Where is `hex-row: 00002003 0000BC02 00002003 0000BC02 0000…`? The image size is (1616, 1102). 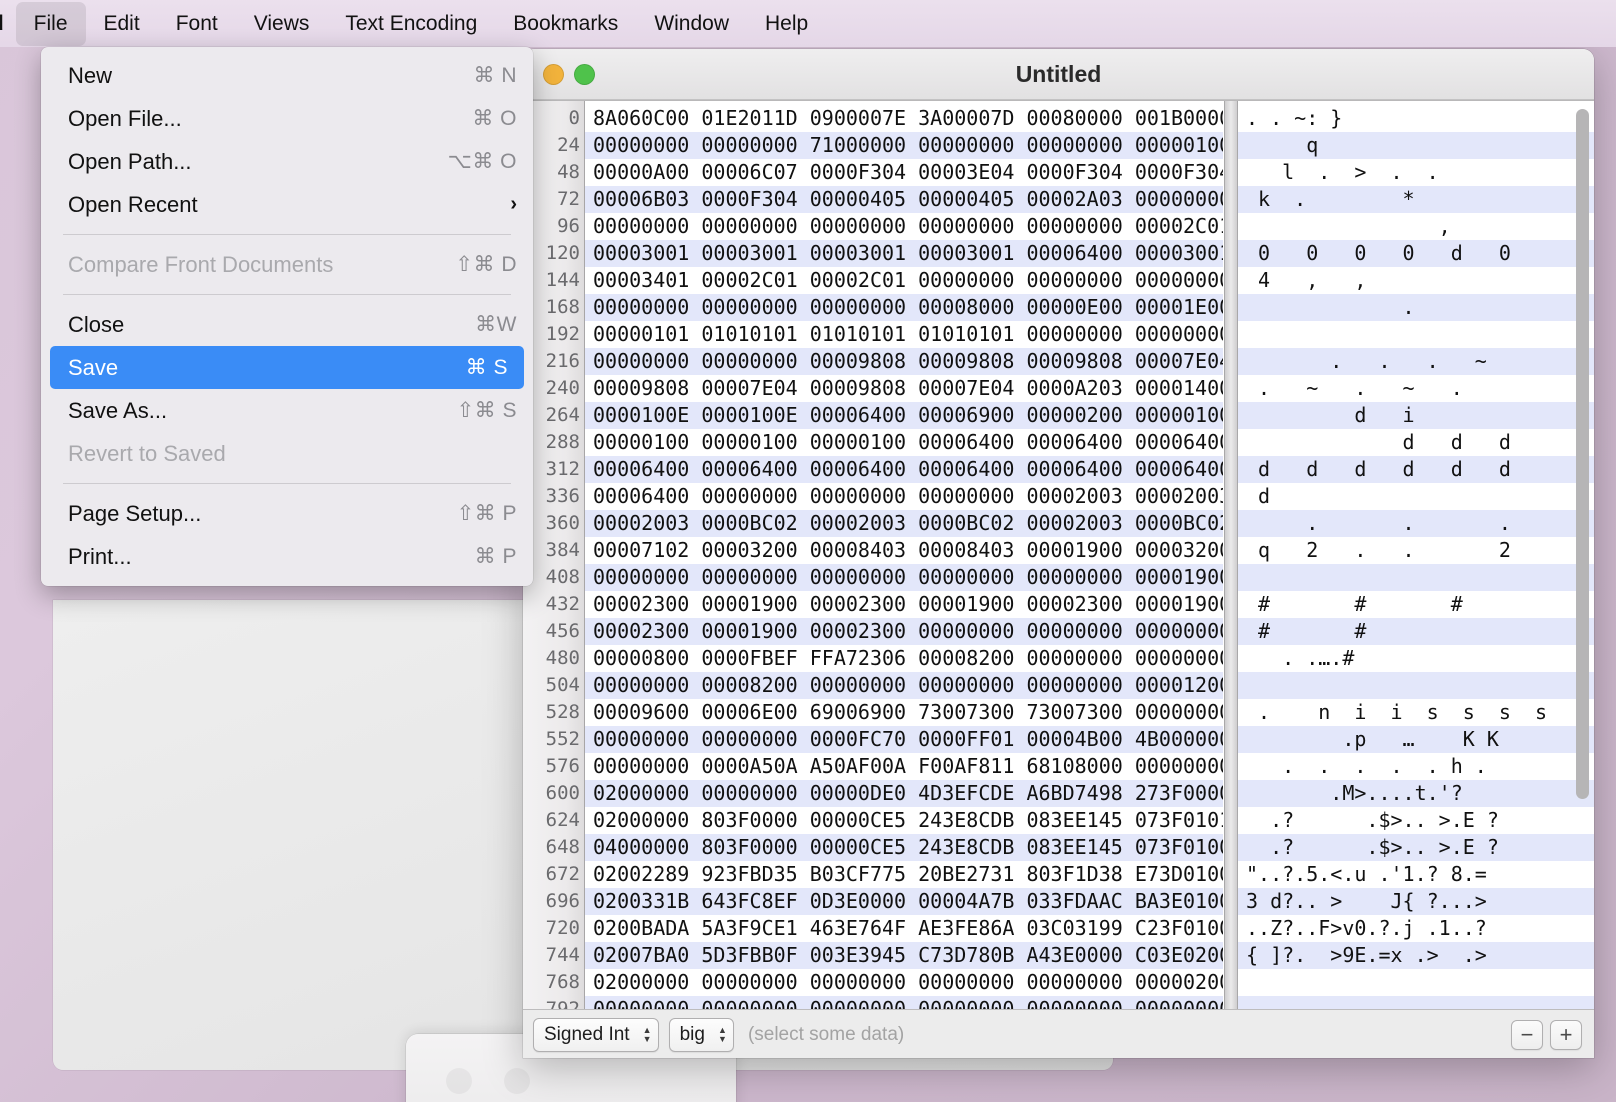
hex-row: 00002003 0000BC02 00002003 0000BC02 0000… is located at coordinates (904, 523).